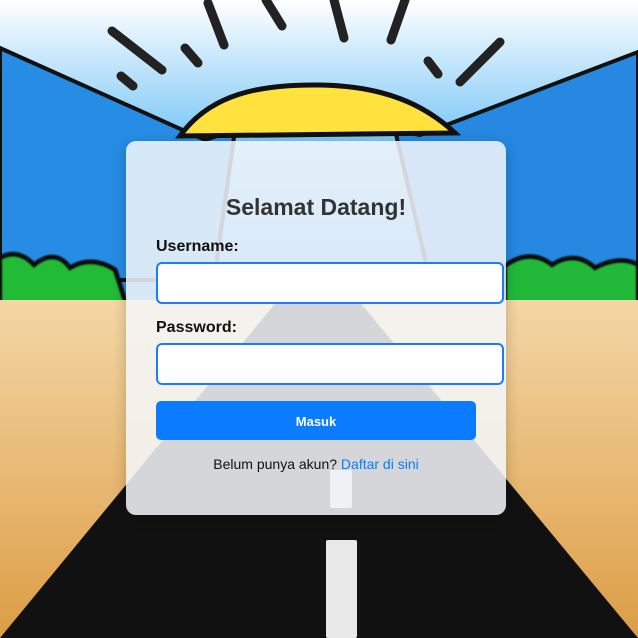 The image size is (638, 638). What do you see at coordinates (341, 589) in the screenshot?
I see `road-marking` at bounding box center [341, 589].